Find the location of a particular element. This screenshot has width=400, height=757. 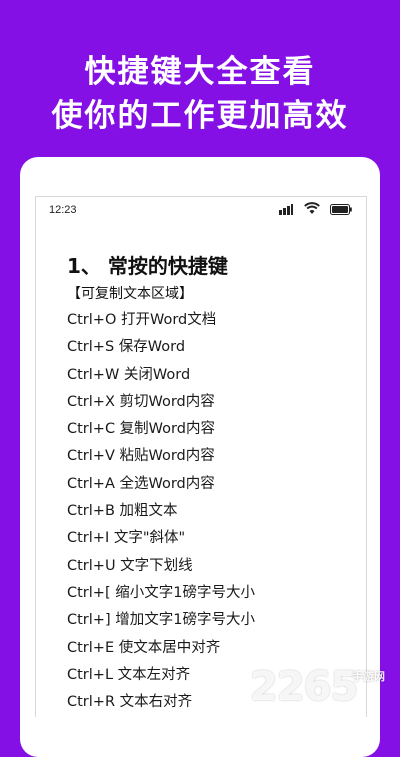

shortcut-item: Ctrl+W 关闭Word is located at coordinates (161, 375).